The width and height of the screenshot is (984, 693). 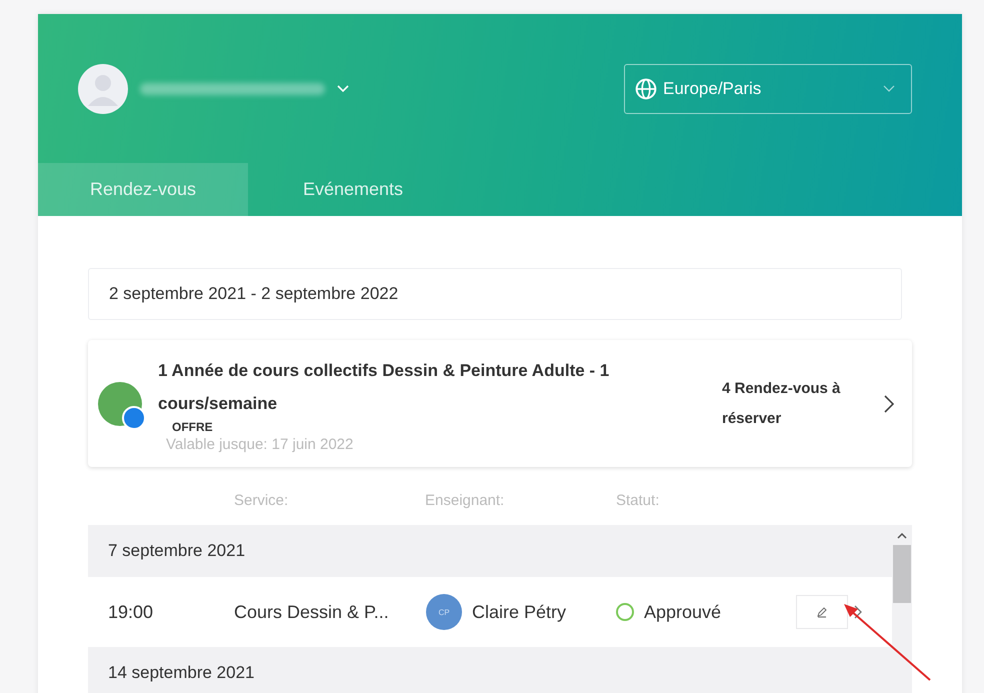 What do you see at coordinates (712, 89) in the screenshot?
I see `timezone-value: Europe/Paris` at bounding box center [712, 89].